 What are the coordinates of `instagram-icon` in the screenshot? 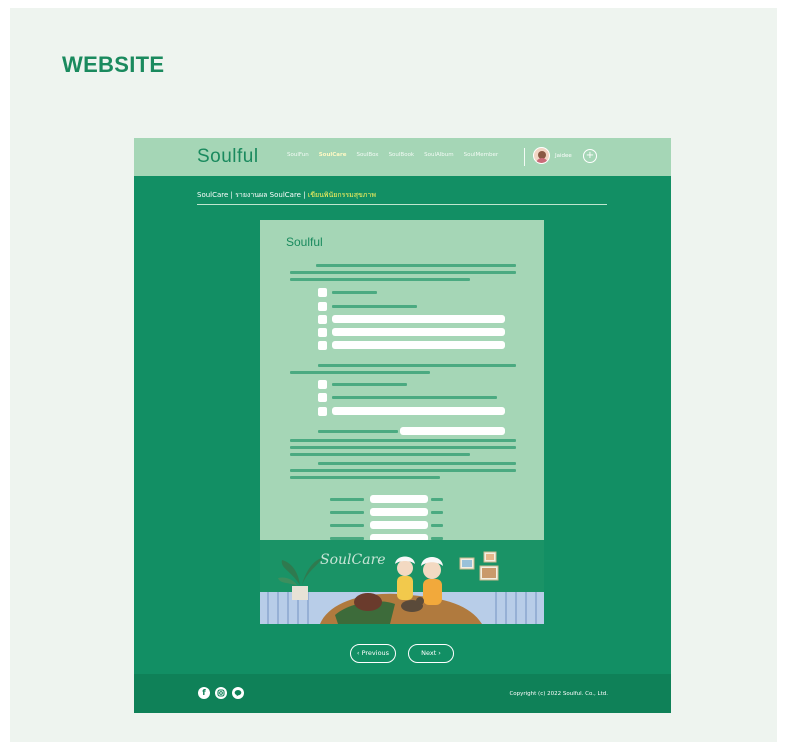 It's located at (221, 693).